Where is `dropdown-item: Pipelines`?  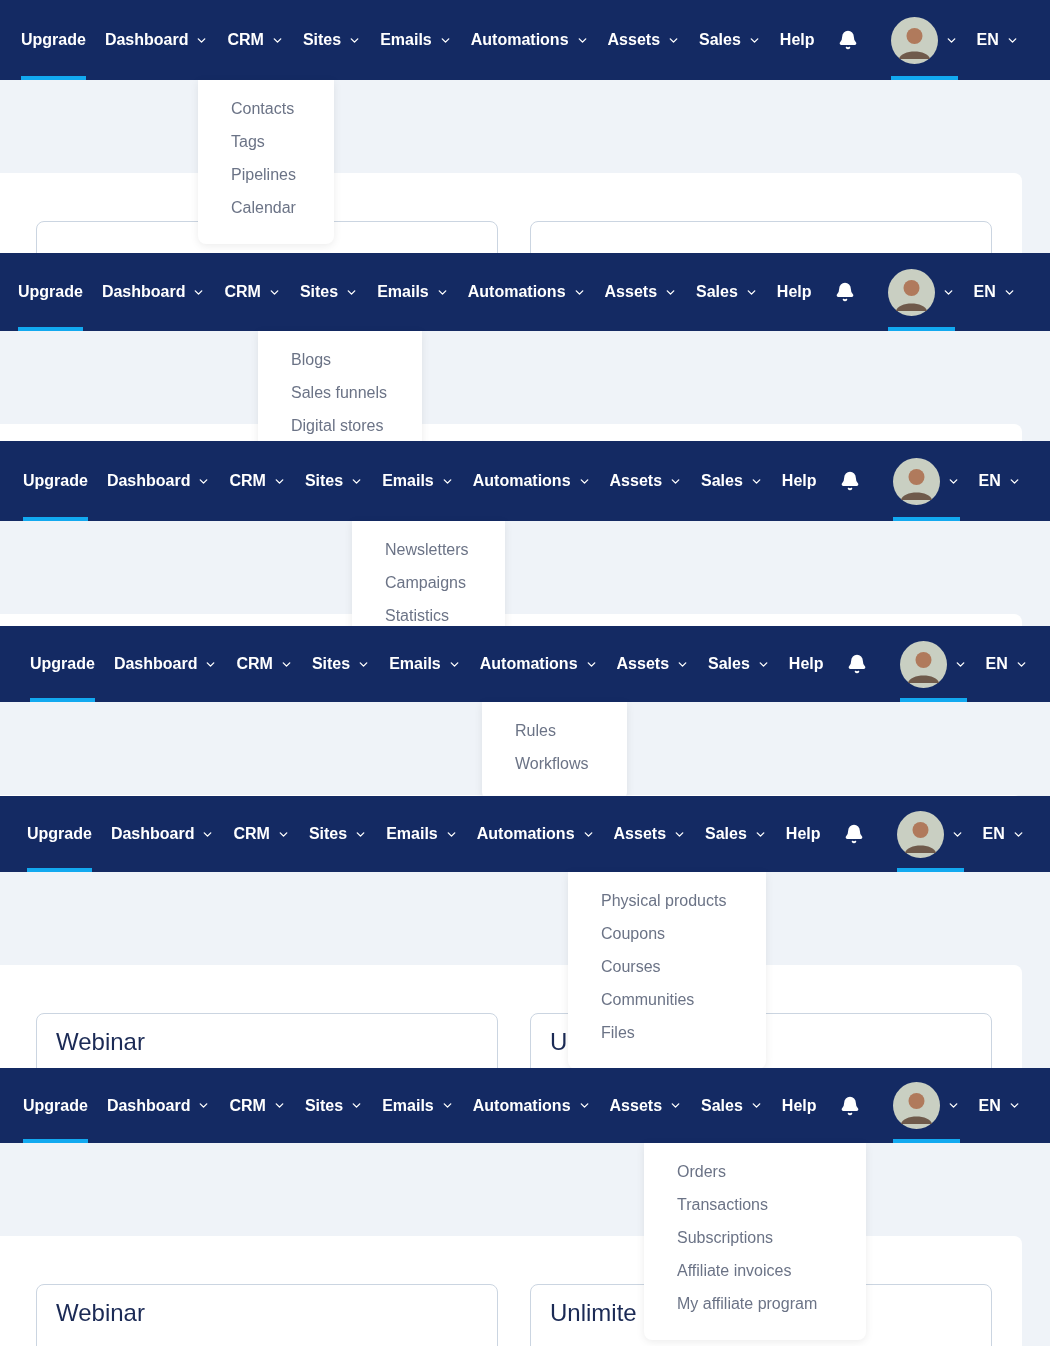 dropdown-item: Pipelines is located at coordinates (263, 174).